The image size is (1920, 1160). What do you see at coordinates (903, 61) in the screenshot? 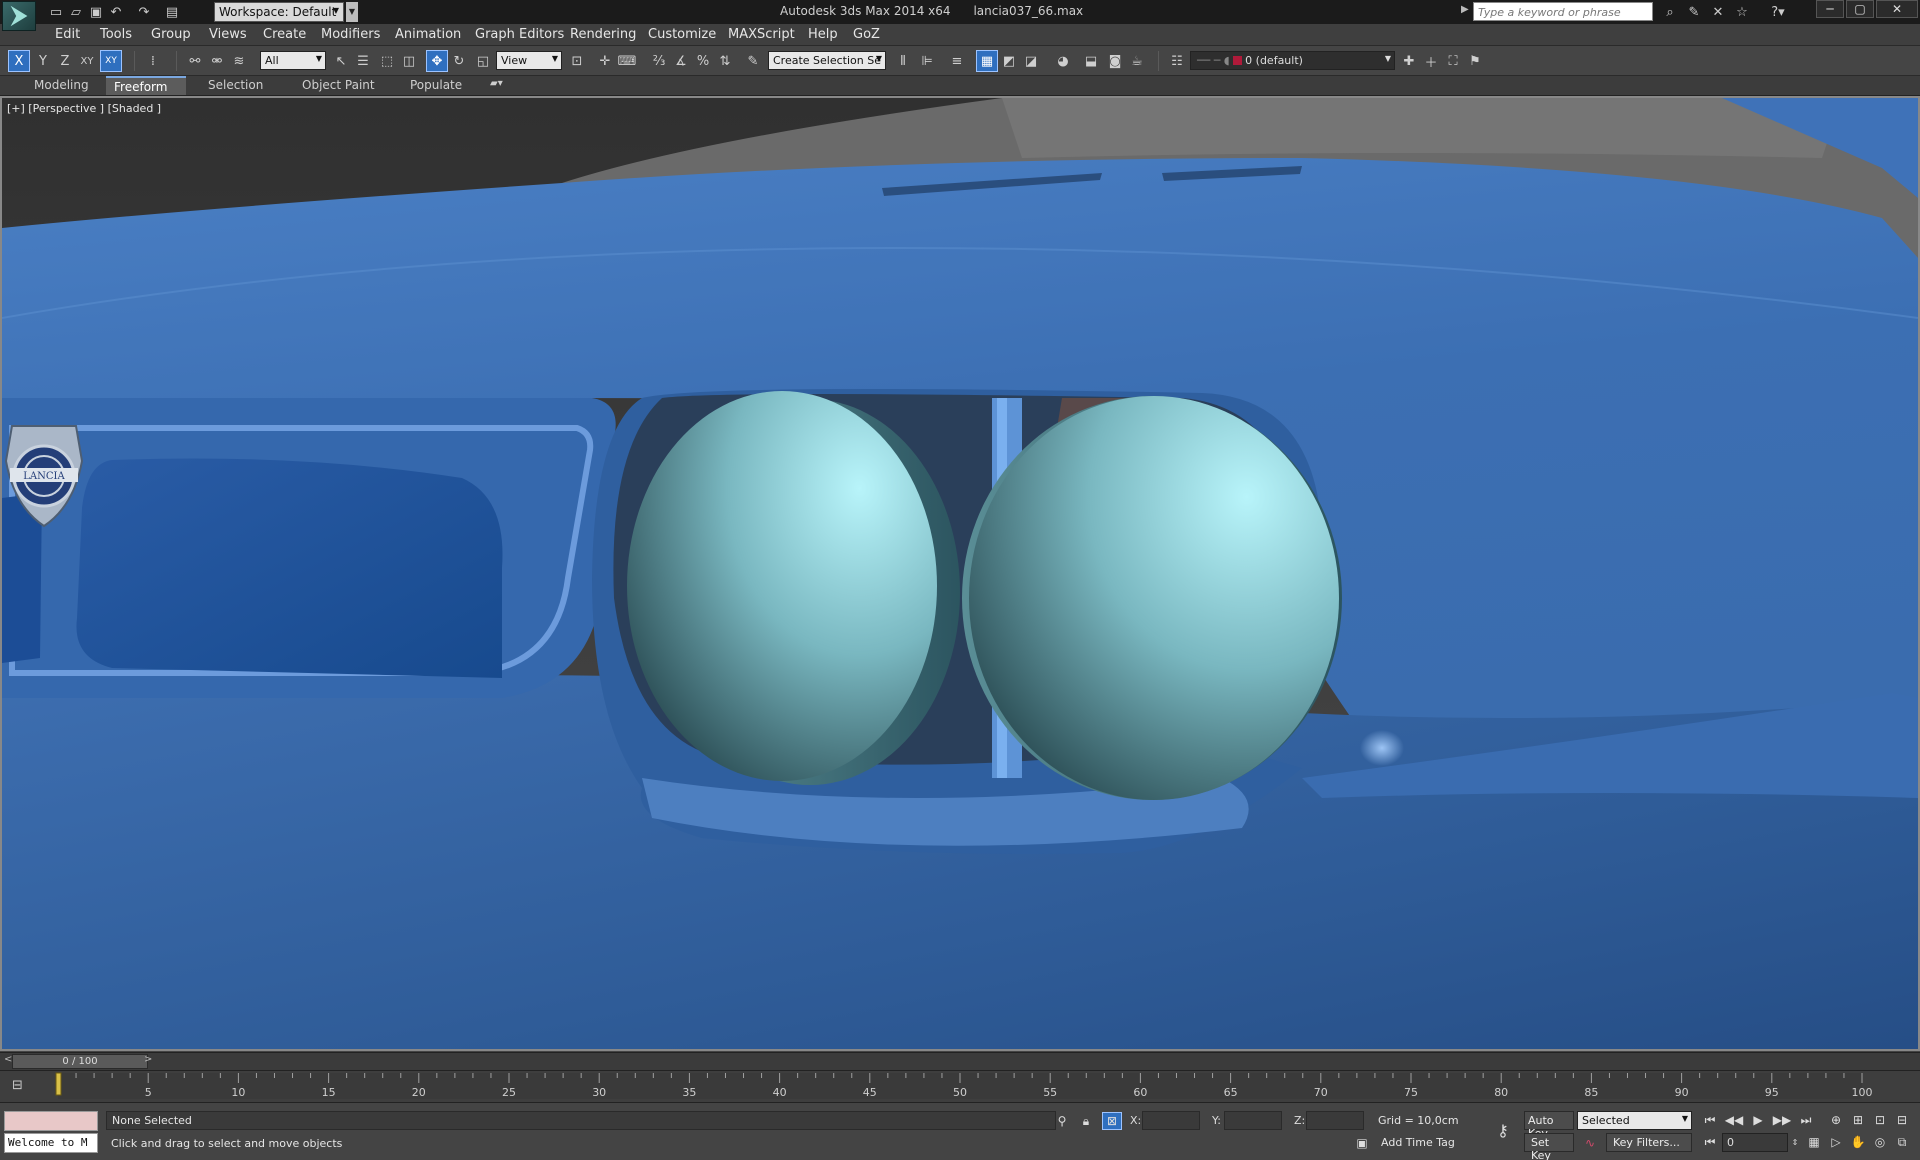
I see `mirror-icon: ⫴` at bounding box center [903, 61].